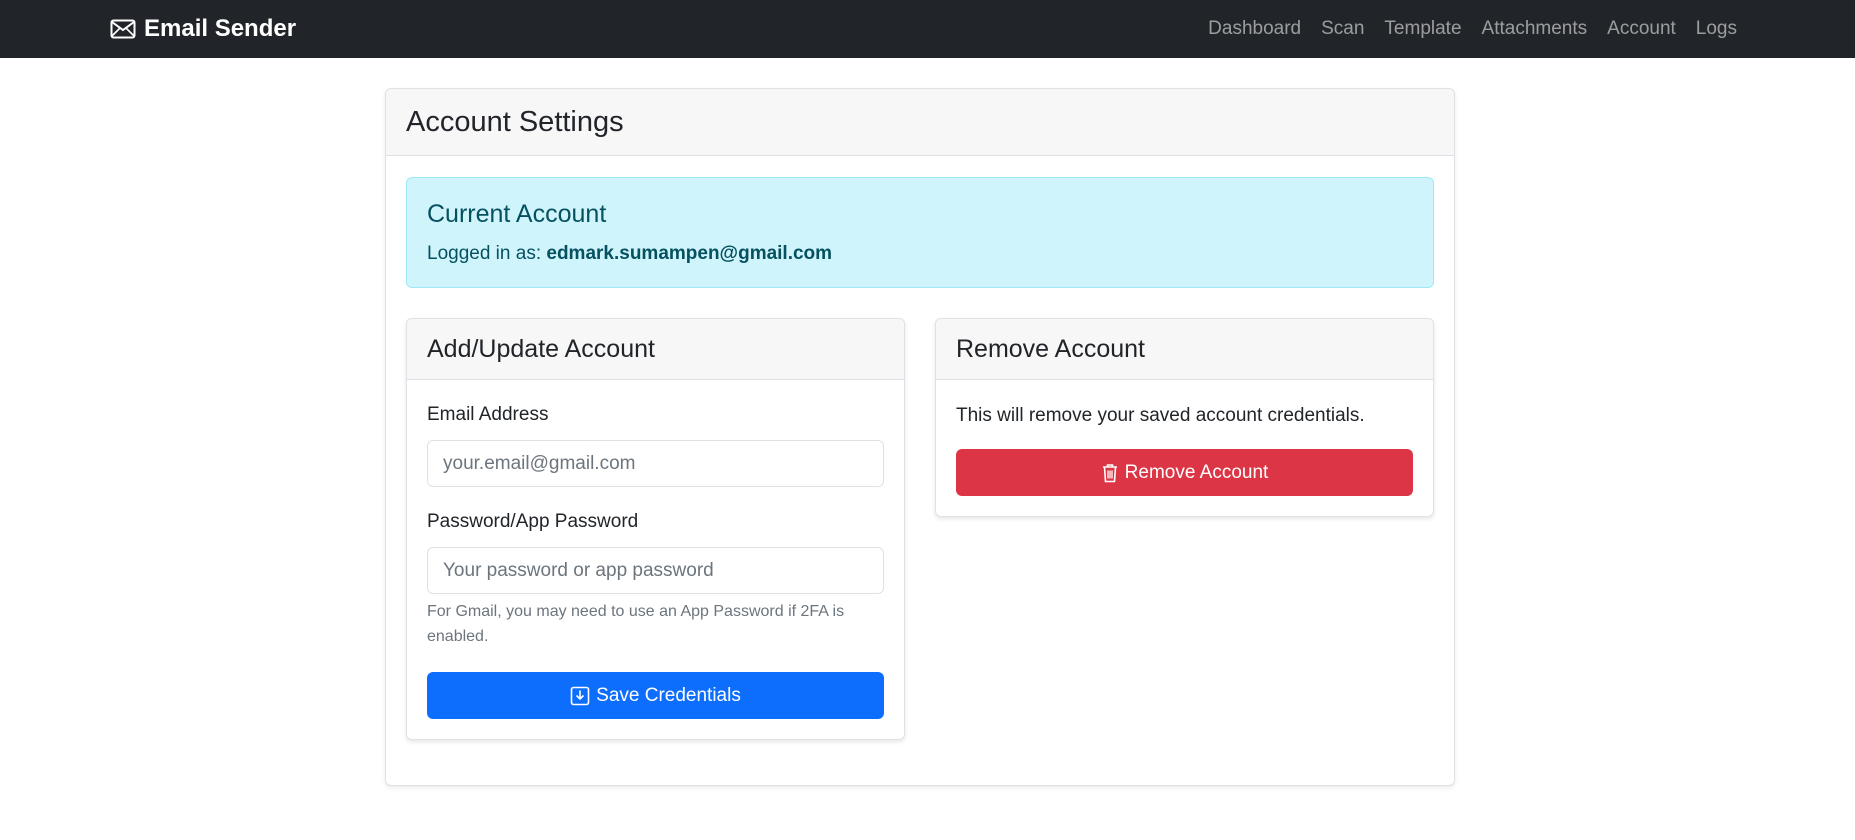 This screenshot has height=840, width=1855. Describe the element at coordinates (655, 570) in the screenshot. I see `password-input` at that location.